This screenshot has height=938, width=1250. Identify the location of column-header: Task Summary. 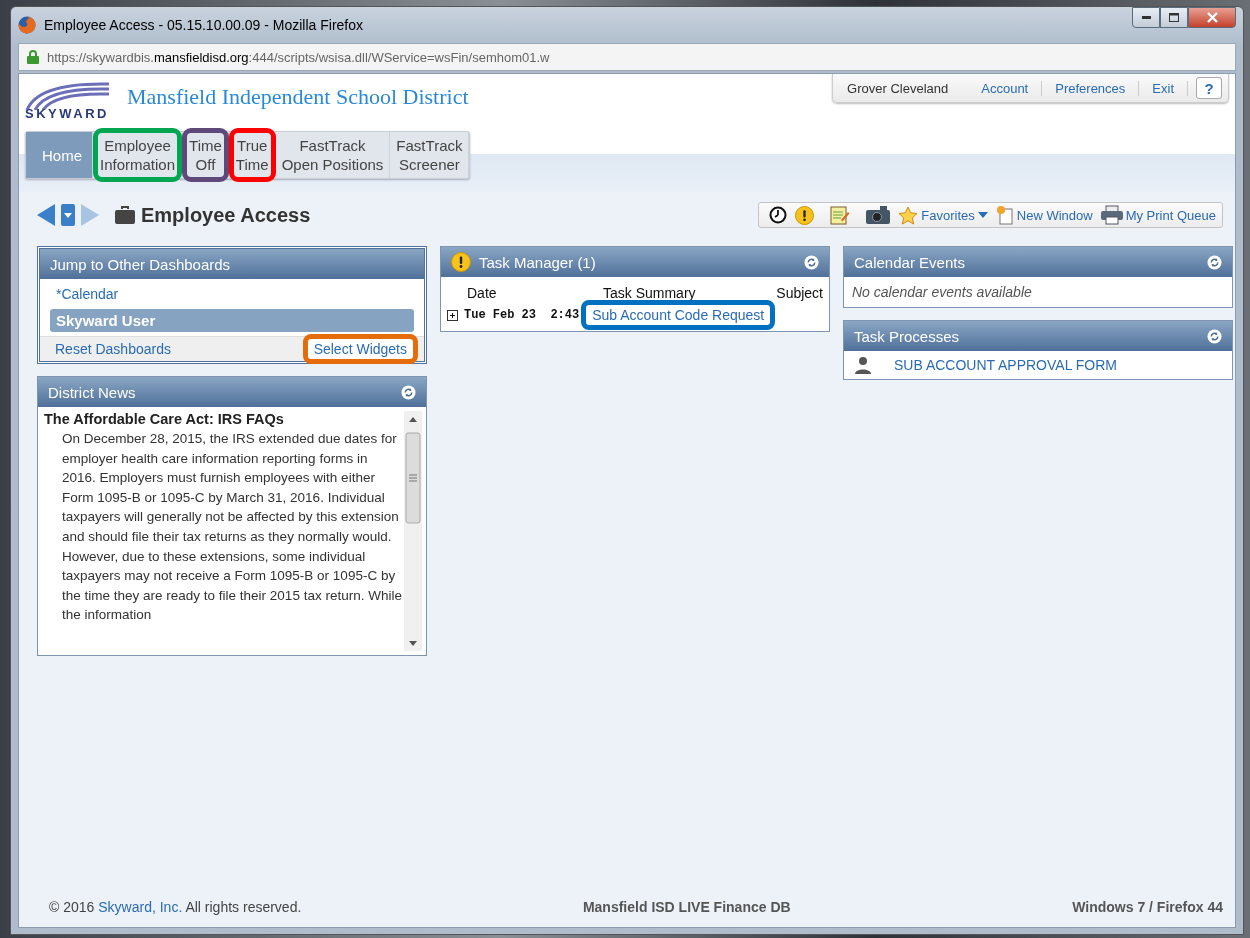
(650, 293).